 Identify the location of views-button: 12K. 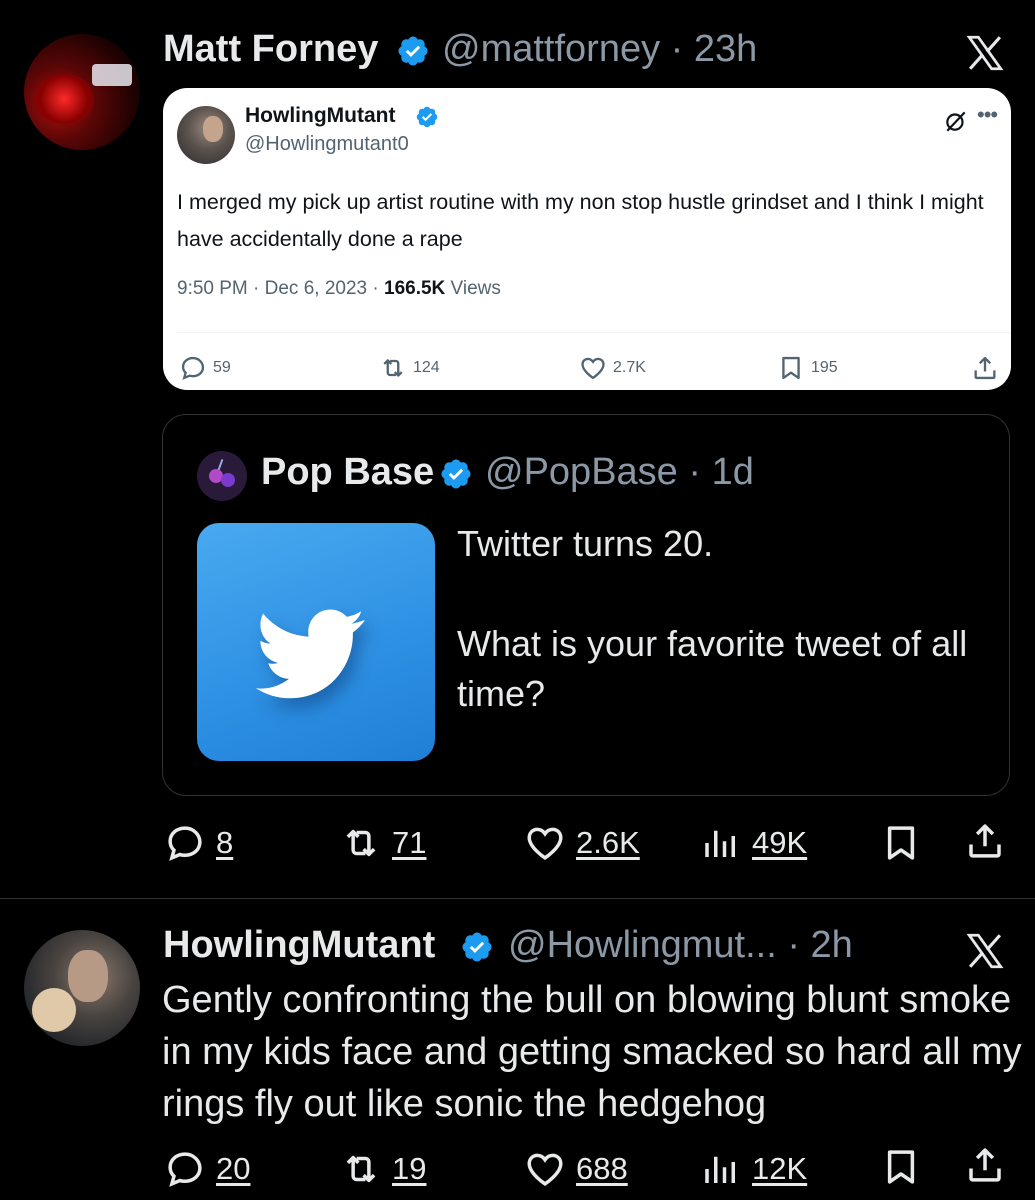
(753, 1169).